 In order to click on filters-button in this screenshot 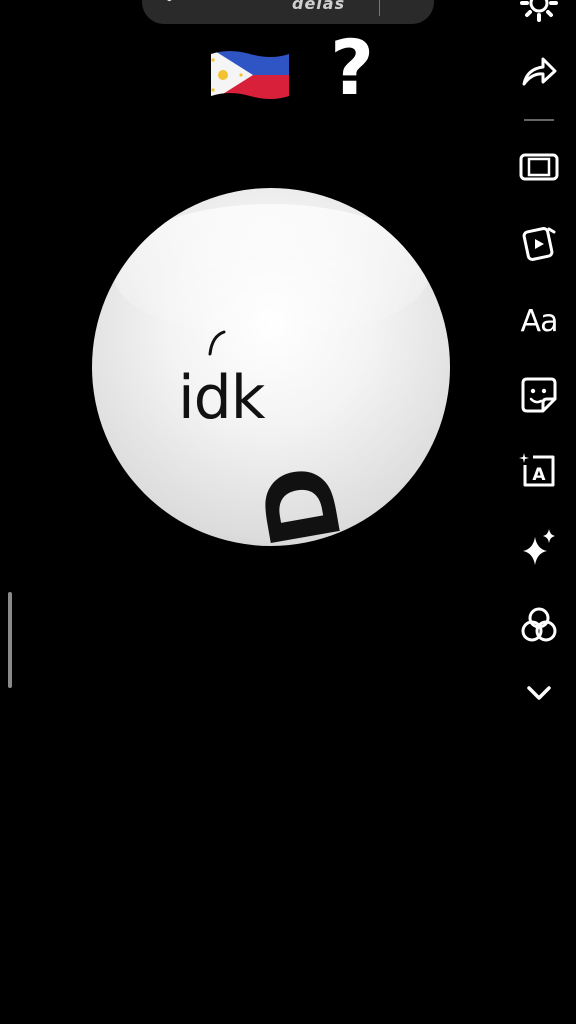, I will do `click(539, 625)`.